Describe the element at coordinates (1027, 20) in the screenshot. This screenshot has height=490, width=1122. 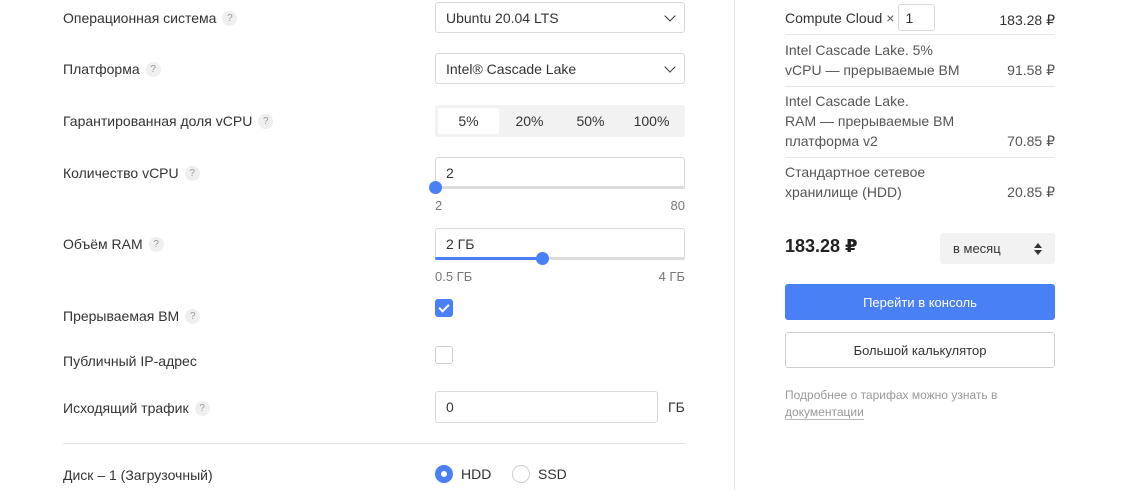
I see `service-price: 183.28 ₽` at that location.